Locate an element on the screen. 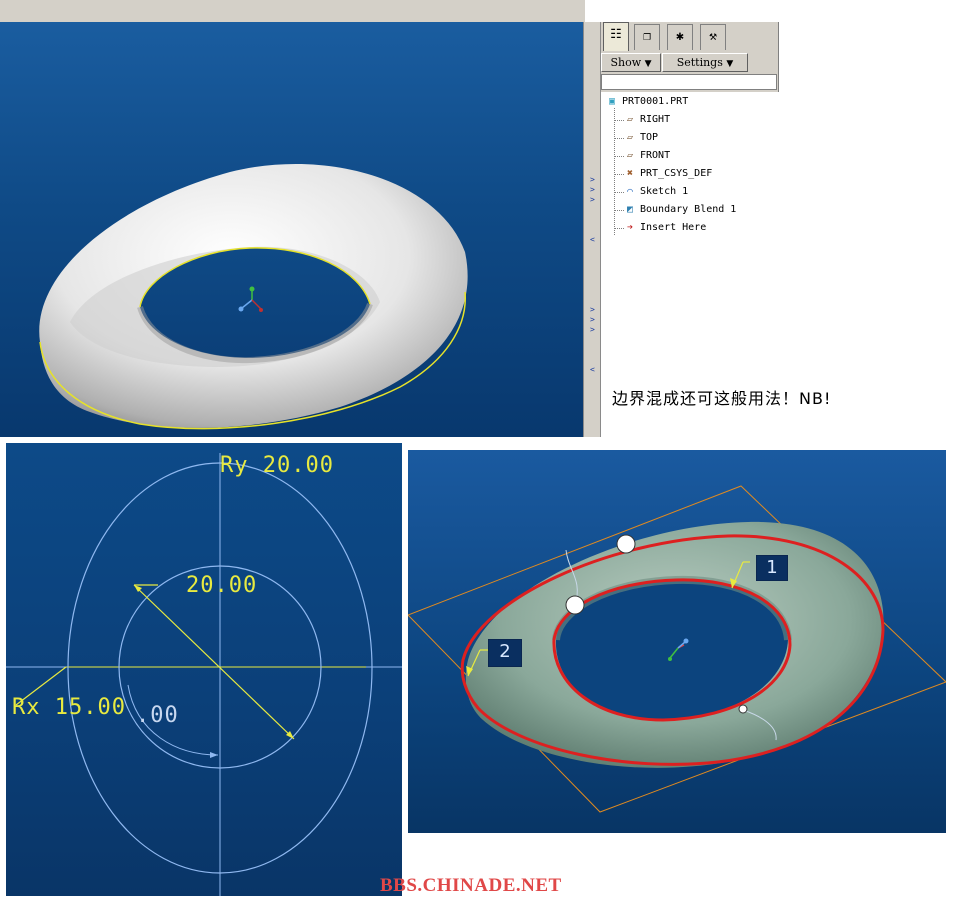  layers-icon: ❐ is located at coordinates (647, 36).